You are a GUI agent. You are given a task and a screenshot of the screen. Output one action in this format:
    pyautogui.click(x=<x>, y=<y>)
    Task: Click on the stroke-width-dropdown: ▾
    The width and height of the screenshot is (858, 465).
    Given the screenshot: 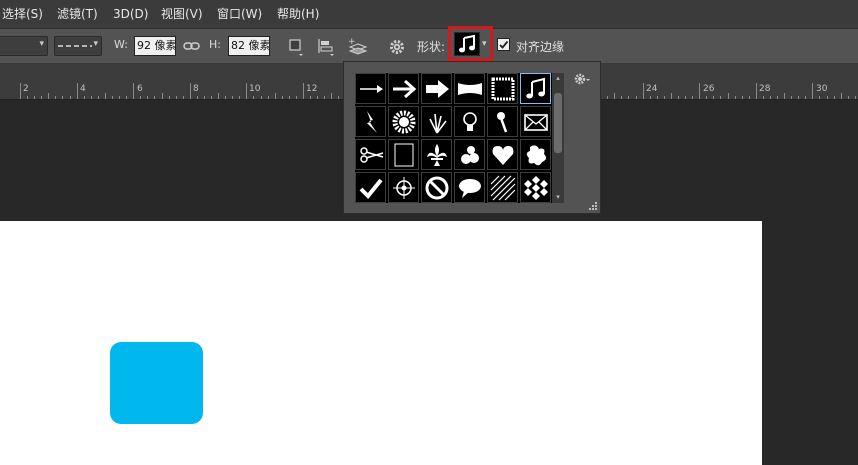 What is the action you would take?
    pyautogui.click(x=24, y=46)
    